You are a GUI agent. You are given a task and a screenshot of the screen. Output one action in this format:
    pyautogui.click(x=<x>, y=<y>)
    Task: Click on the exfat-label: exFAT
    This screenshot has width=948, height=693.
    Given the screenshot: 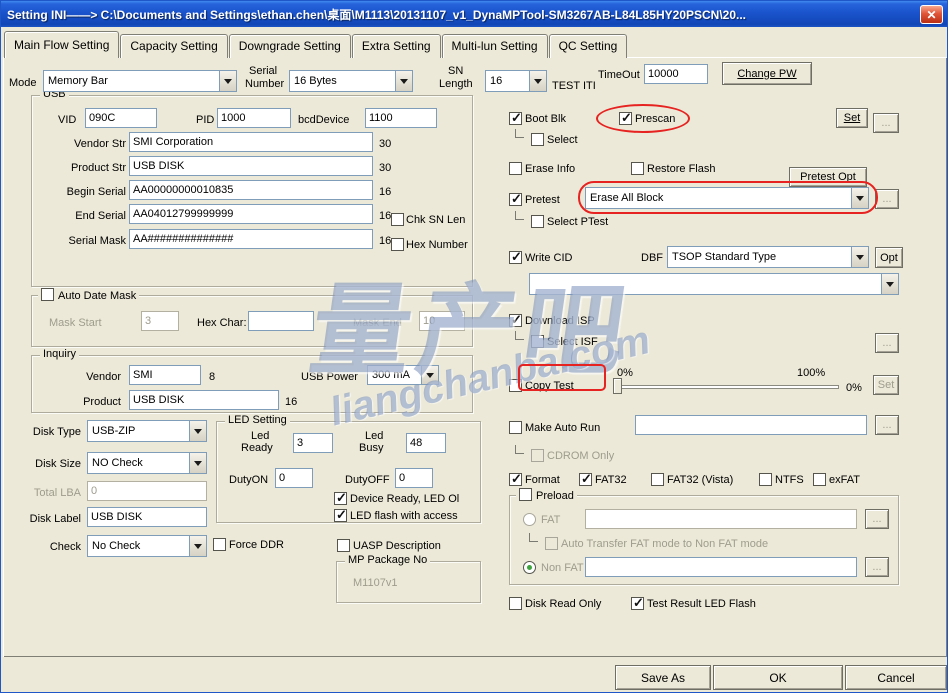 What is the action you would take?
    pyautogui.click(x=844, y=480)
    